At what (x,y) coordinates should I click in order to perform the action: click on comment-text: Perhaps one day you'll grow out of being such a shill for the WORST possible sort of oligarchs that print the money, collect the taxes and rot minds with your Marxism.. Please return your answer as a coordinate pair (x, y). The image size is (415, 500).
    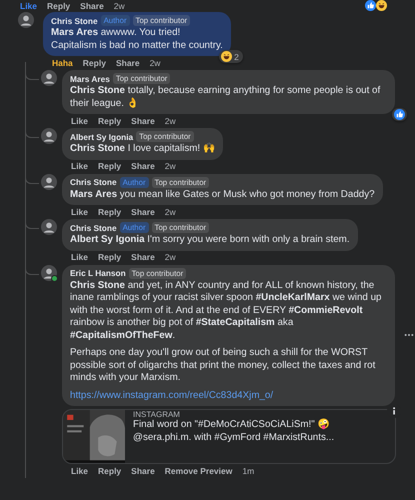
    Looking at the image, I should click on (223, 365).